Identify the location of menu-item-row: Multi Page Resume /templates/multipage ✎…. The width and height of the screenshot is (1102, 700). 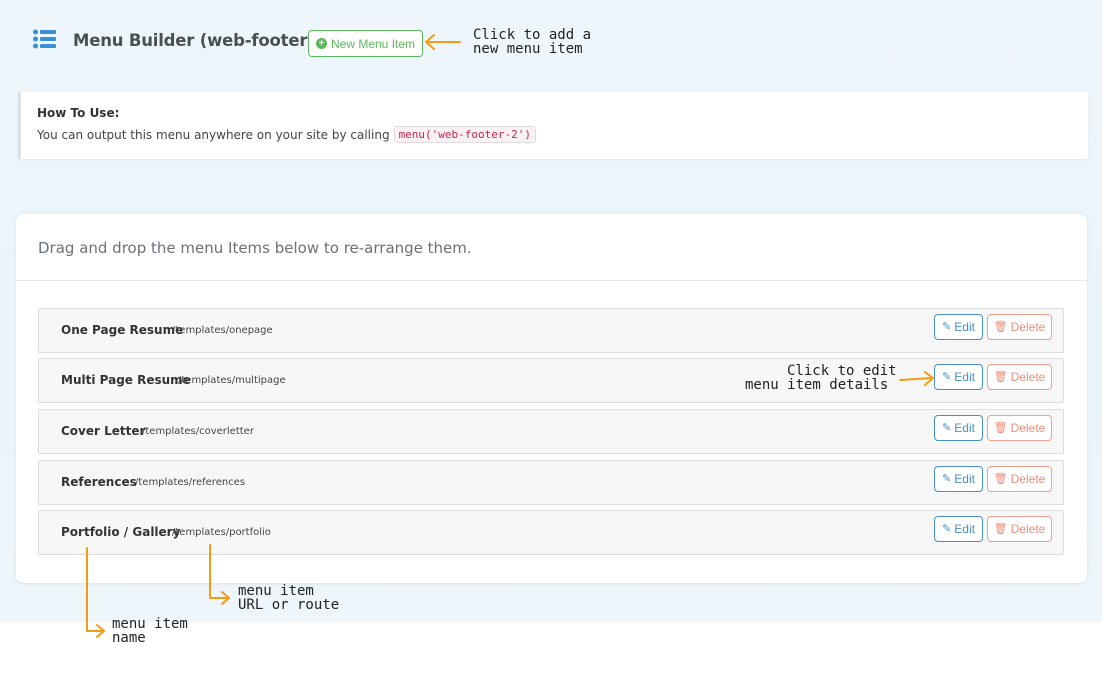
(551, 380).